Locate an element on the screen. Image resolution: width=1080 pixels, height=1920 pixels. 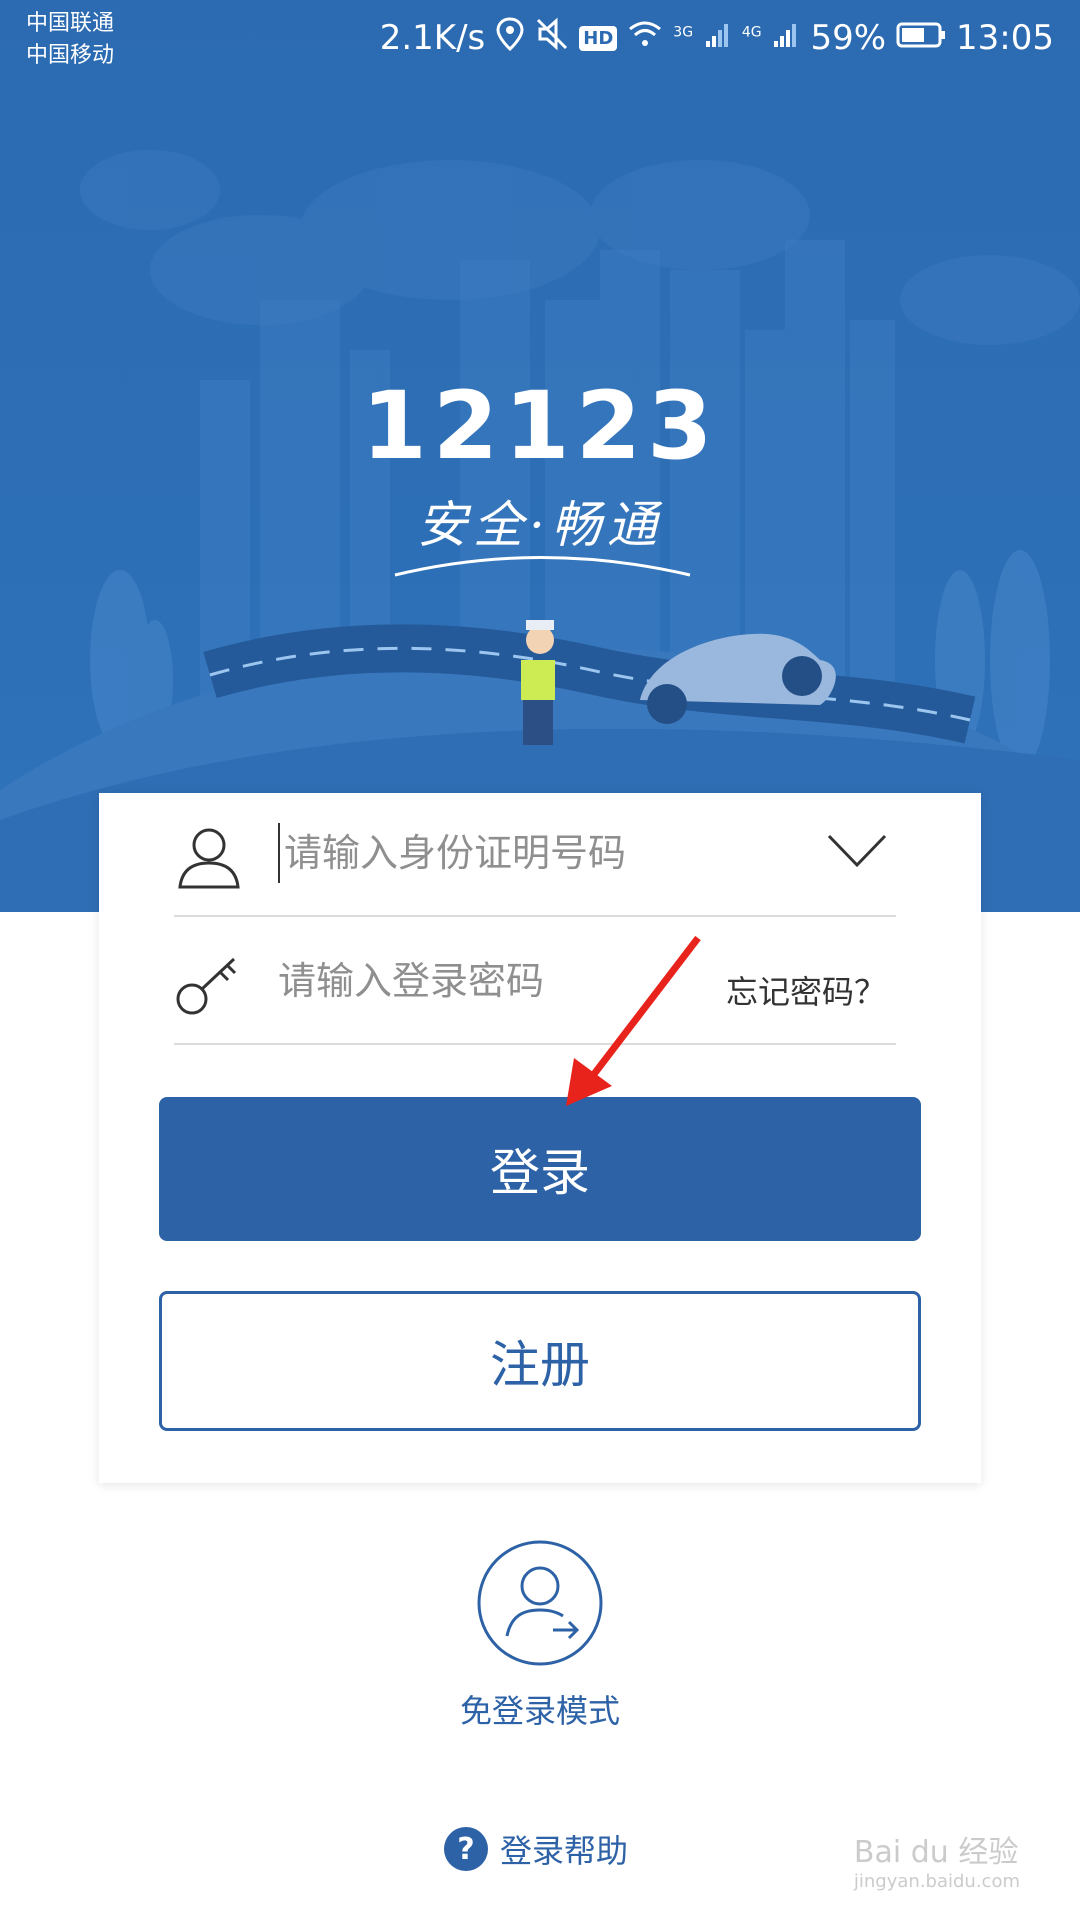
hd-icon: HD is located at coordinates (598, 38).